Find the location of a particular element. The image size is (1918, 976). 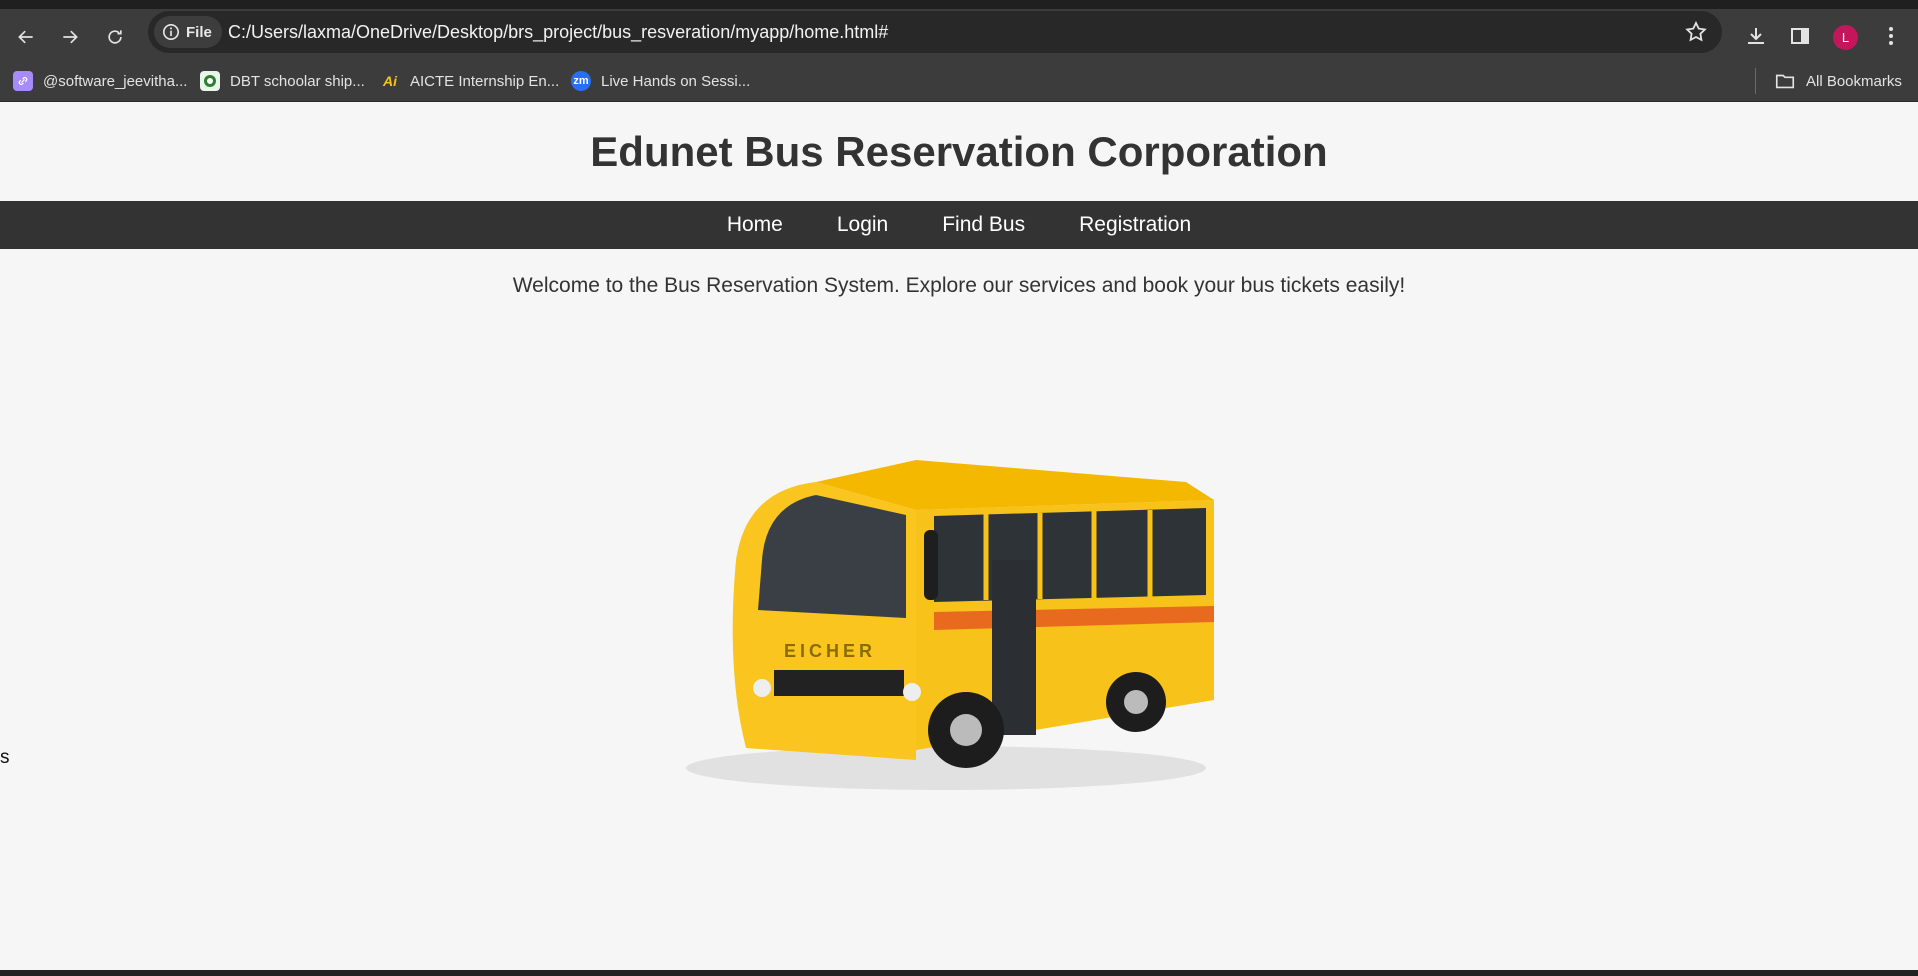

reload-icon is located at coordinates (115, 37).